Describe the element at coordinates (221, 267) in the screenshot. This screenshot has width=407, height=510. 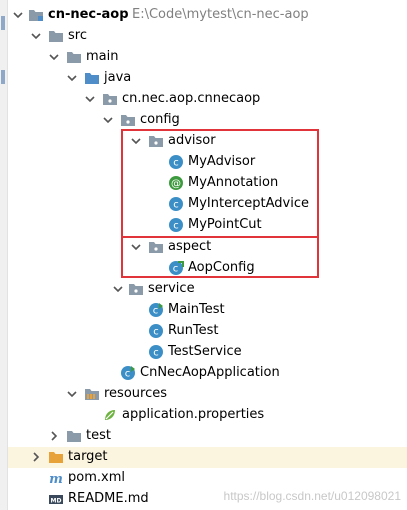
I see `tree-label: AopConfig` at that location.